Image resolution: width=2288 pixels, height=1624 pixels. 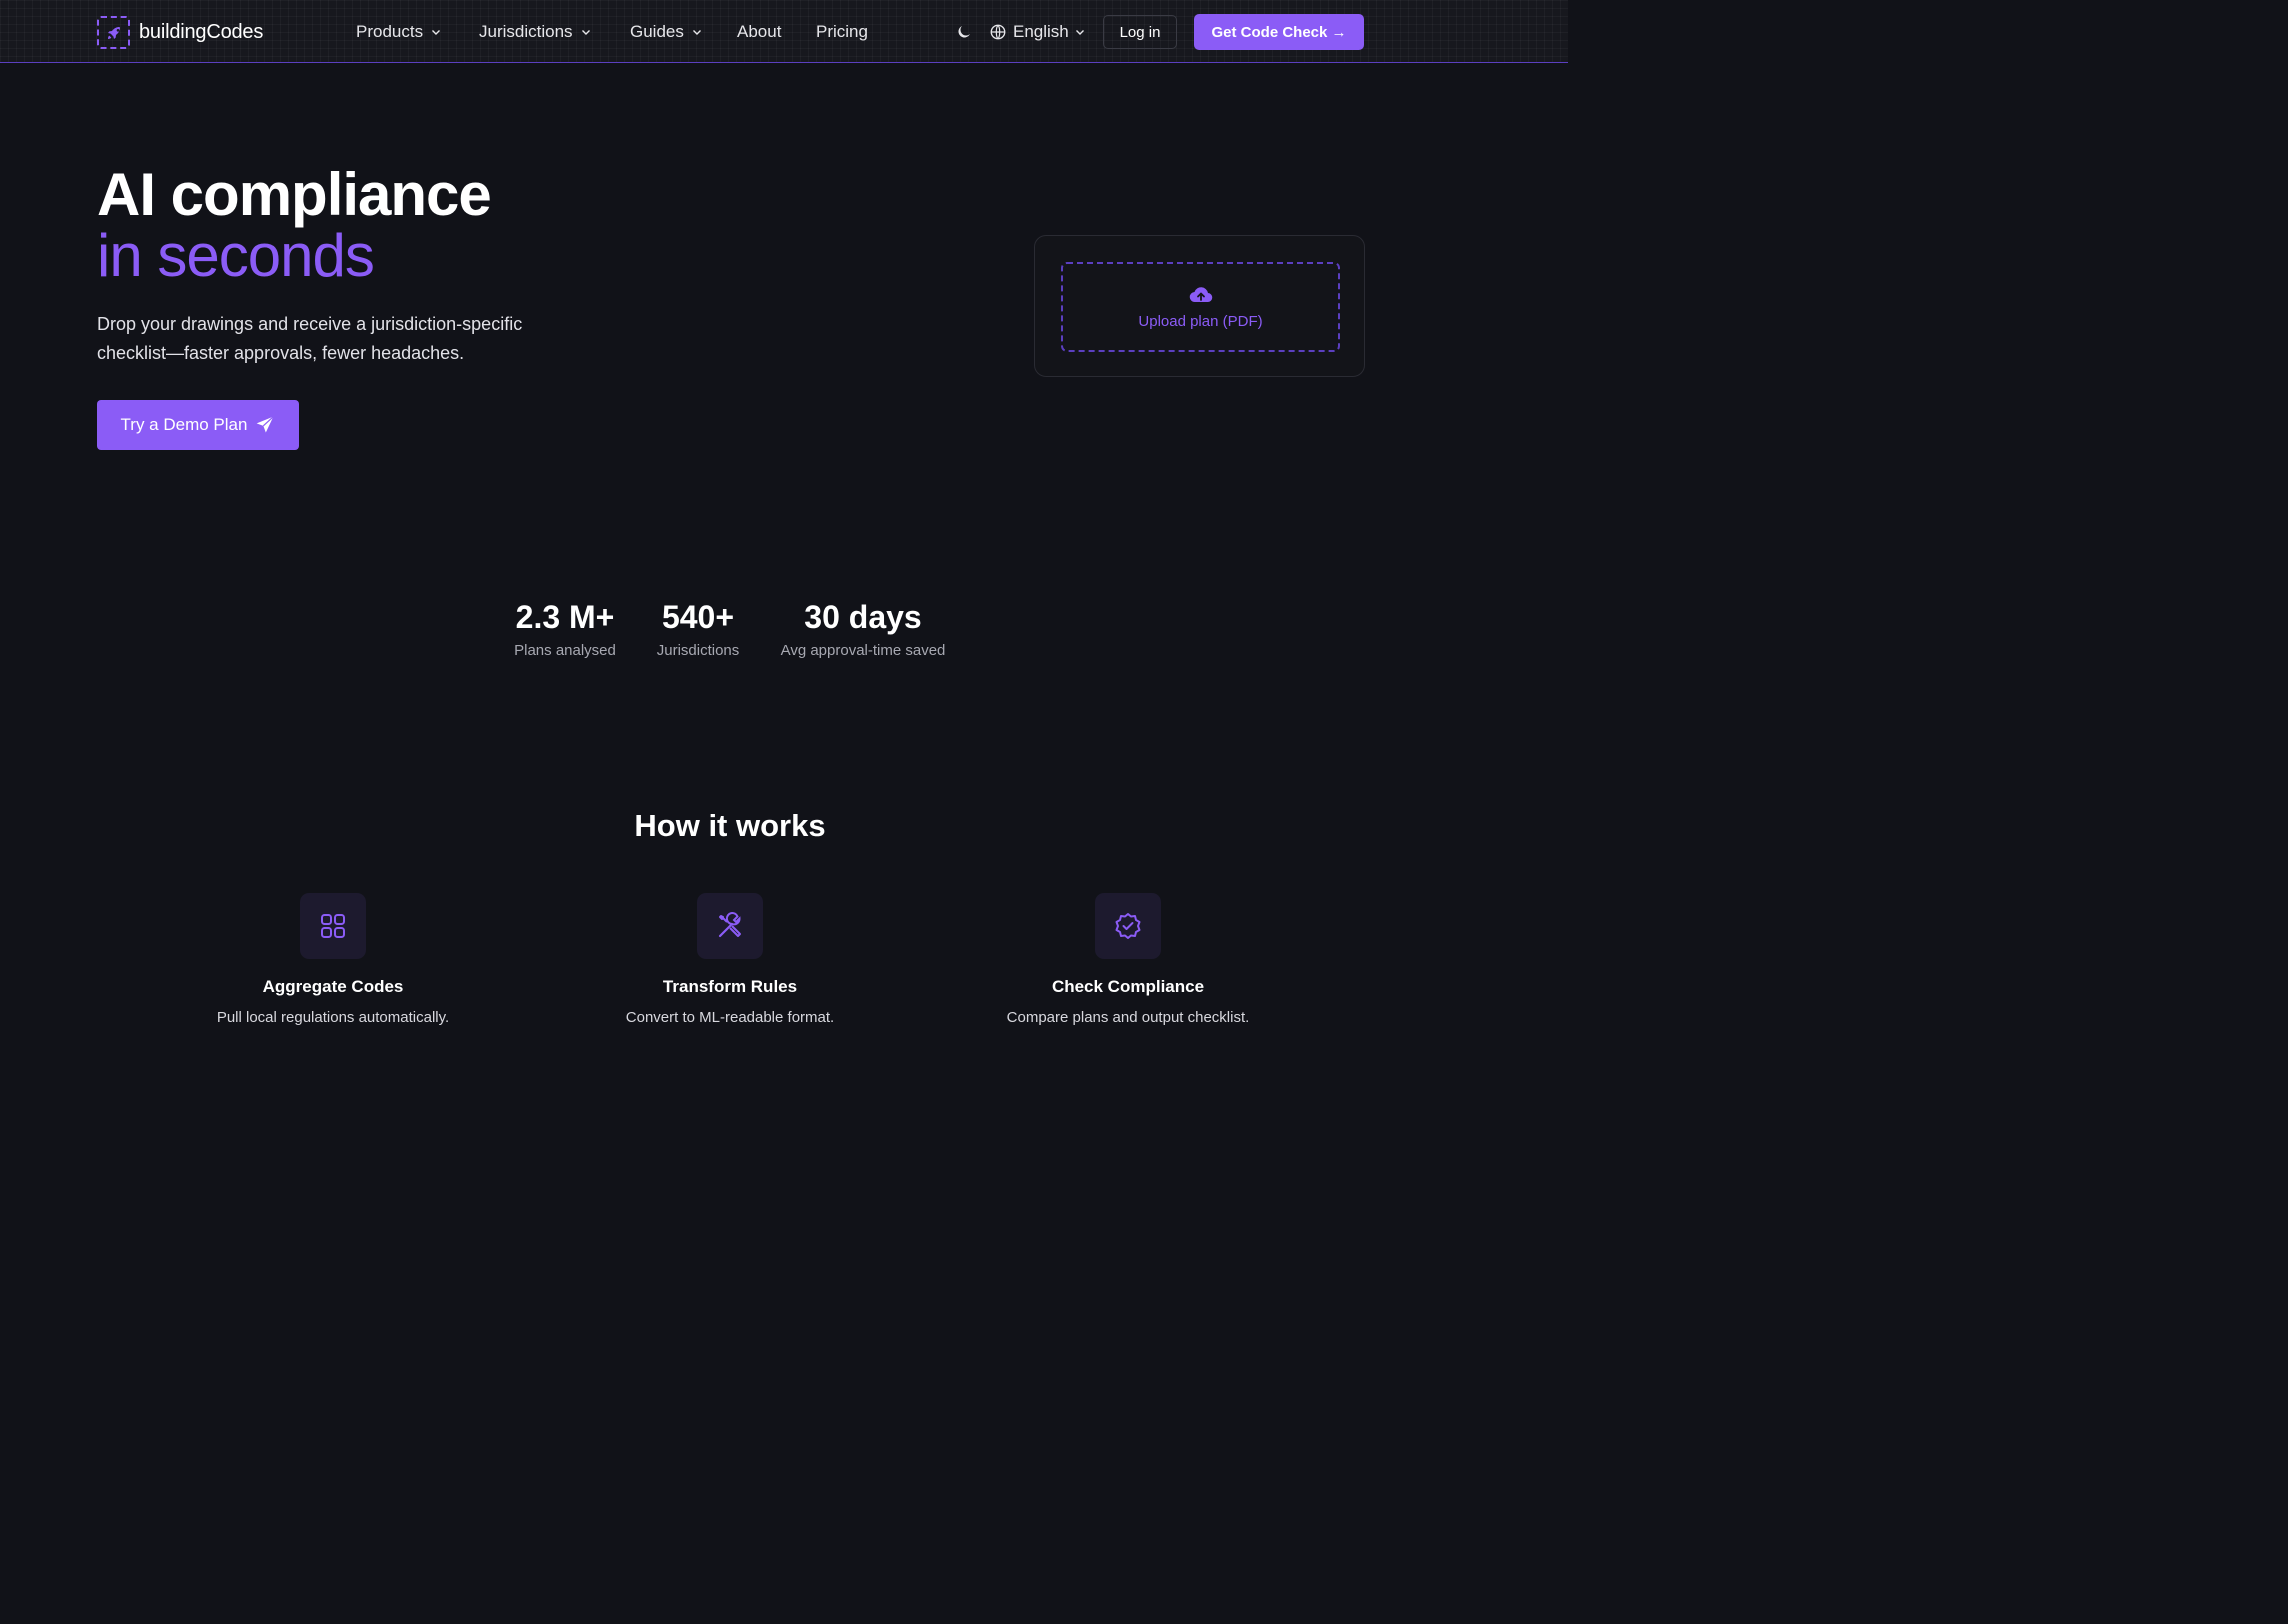 I want to click on step-title: Transform Rules, so click(x=730, y=986).